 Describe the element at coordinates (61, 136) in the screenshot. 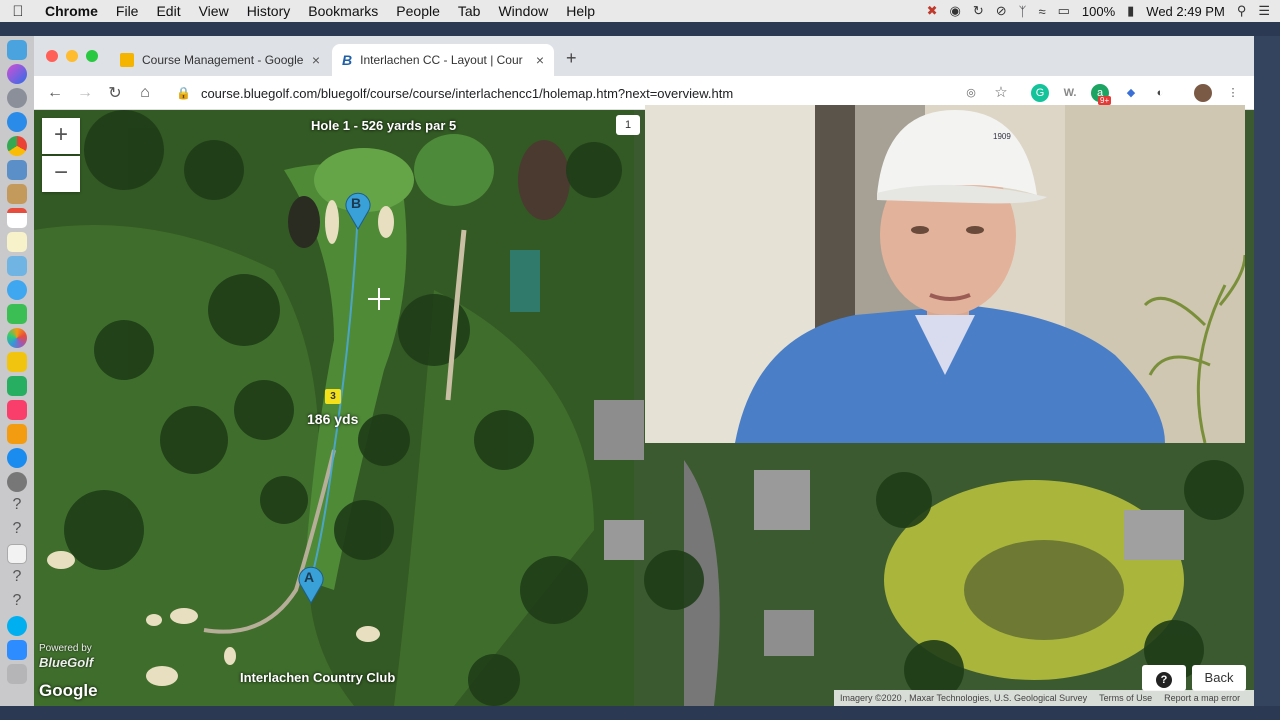

I see `zoom-in-button: +` at that location.